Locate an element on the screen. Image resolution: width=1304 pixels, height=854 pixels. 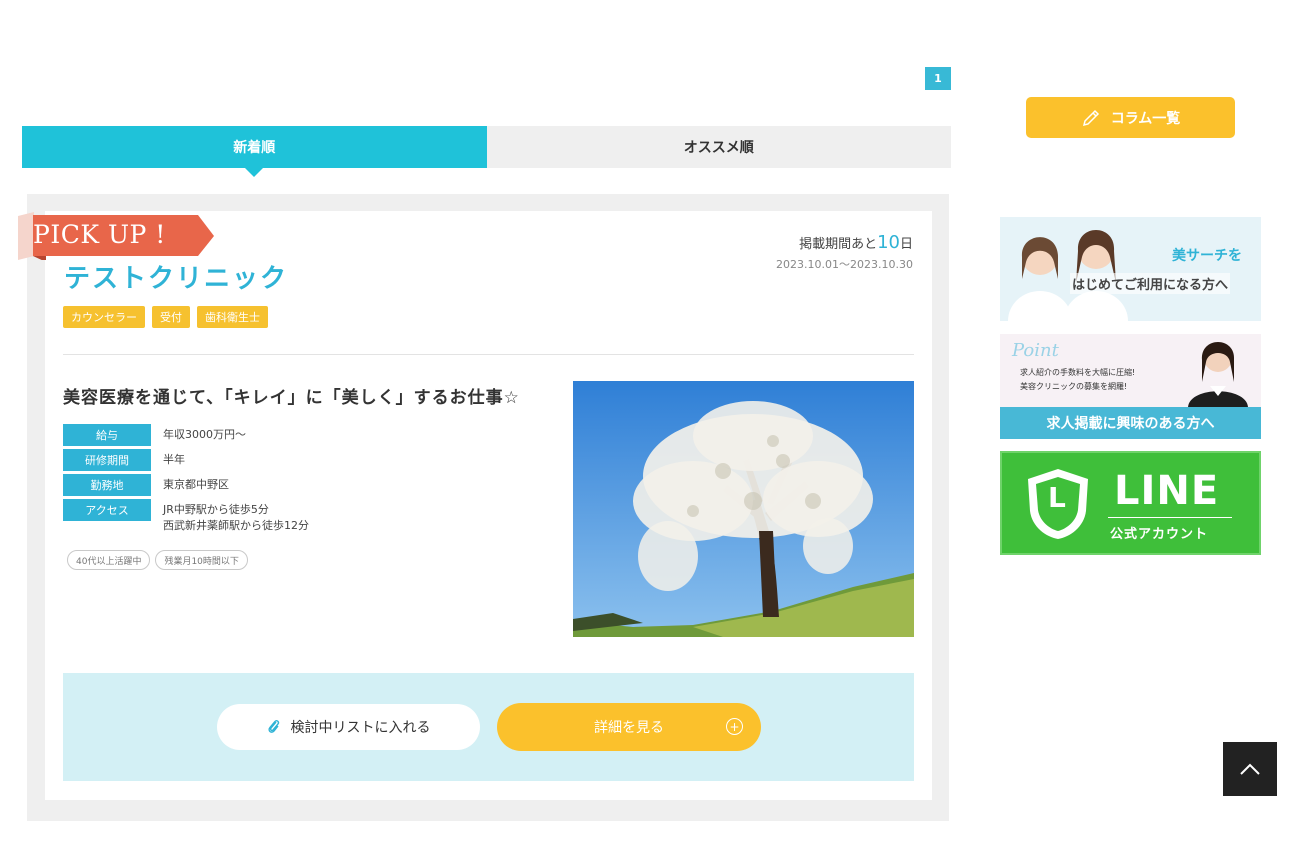
access-line-2: 西武新井薬師駅から徒歩12分 is located at coordinates (236, 525).